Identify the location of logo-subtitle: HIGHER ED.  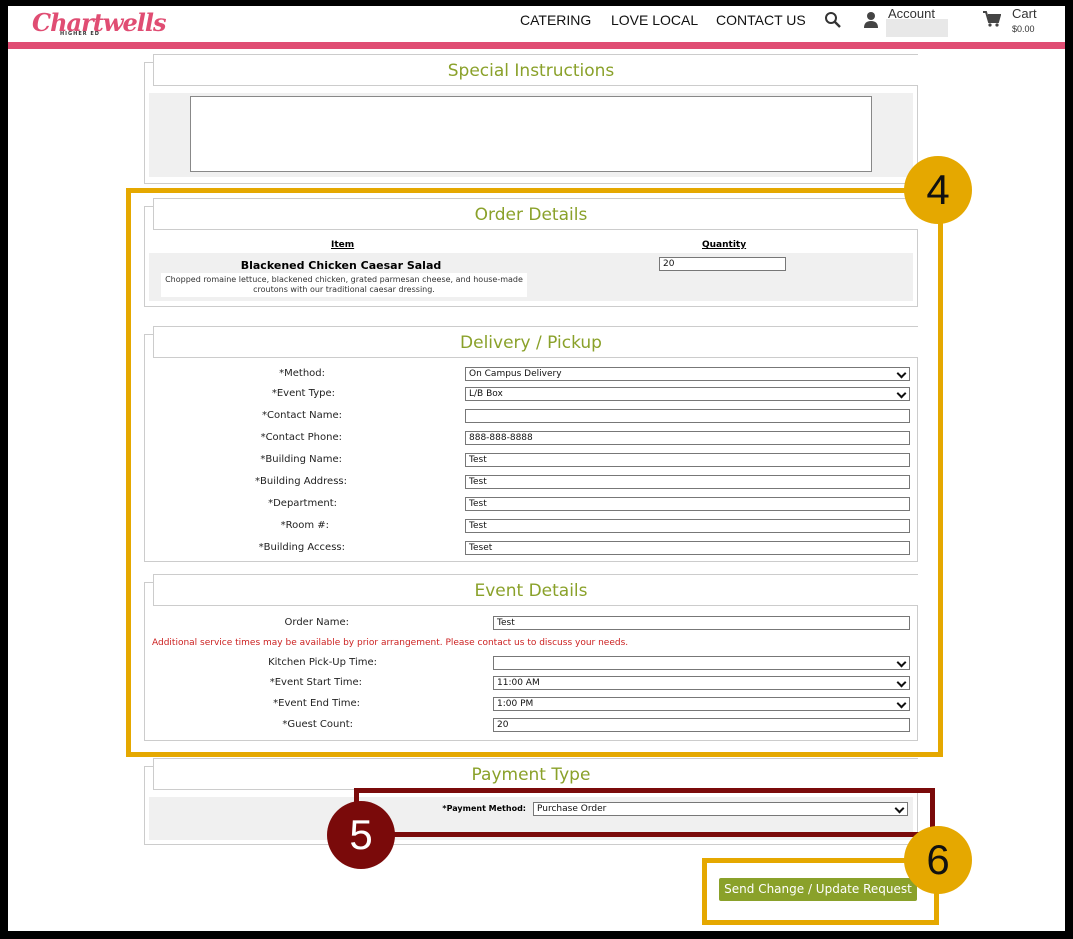
(80, 34).